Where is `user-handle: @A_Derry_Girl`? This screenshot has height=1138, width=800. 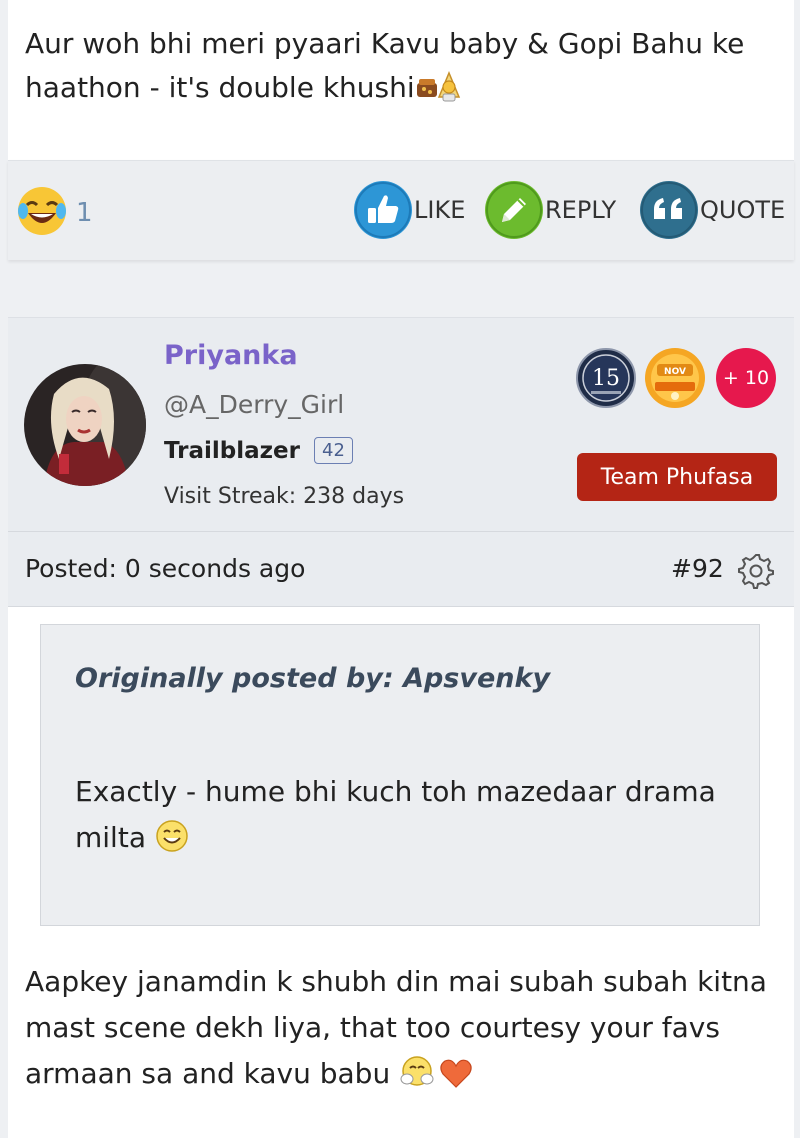 user-handle: @A_Derry_Girl is located at coordinates (254, 404).